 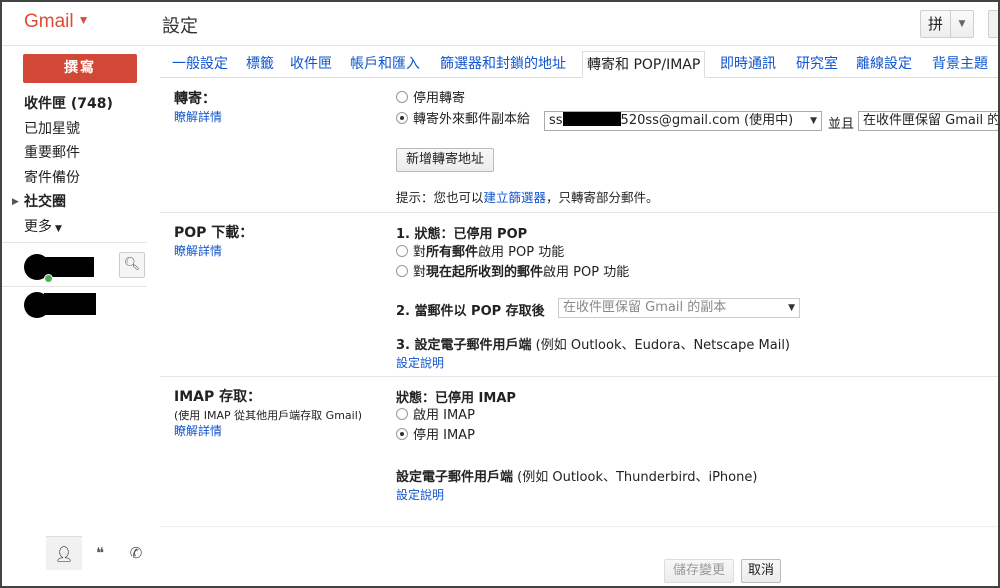 I want to click on sidebar-item-important: 重要郵件, so click(x=81, y=153).